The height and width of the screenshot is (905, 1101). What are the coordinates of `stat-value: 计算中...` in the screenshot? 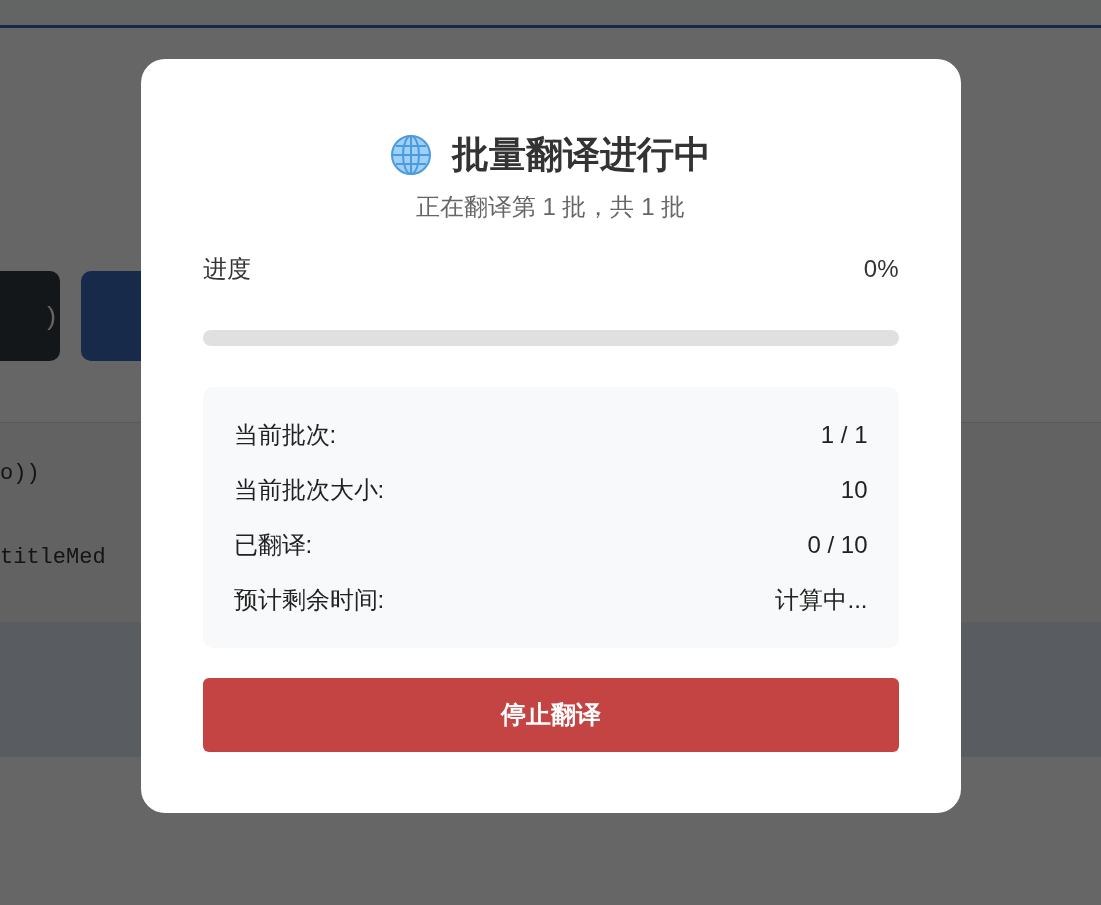 It's located at (821, 600).